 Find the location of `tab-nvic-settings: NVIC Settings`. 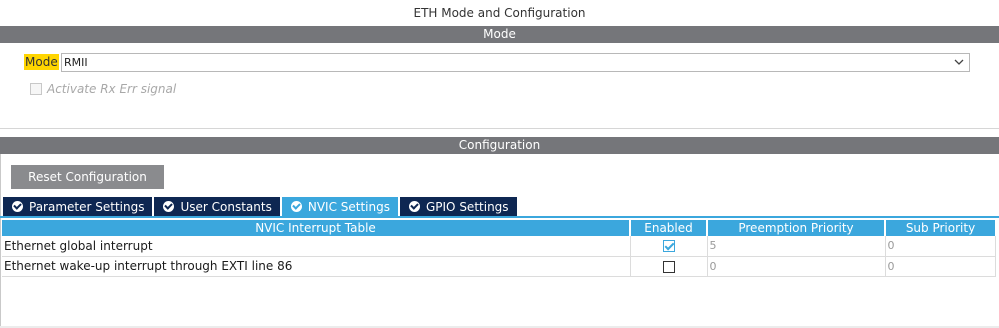

tab-nvic-settings: NVIC Settings is located at coordinates (339, 206).